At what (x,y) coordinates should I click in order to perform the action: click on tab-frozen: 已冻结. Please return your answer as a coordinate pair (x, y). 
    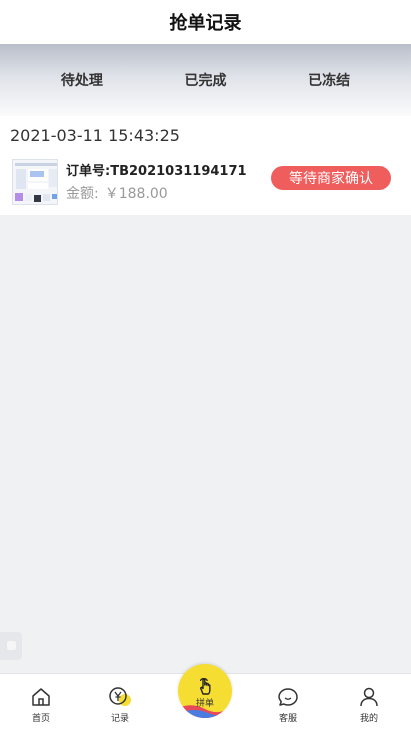
    Looking at the image, I should click on (329, 80).